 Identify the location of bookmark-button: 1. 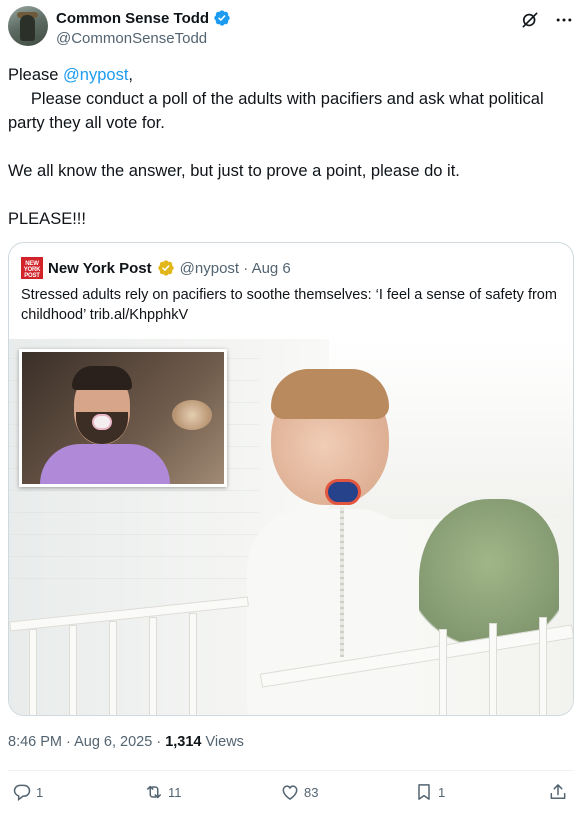
(429, 792).